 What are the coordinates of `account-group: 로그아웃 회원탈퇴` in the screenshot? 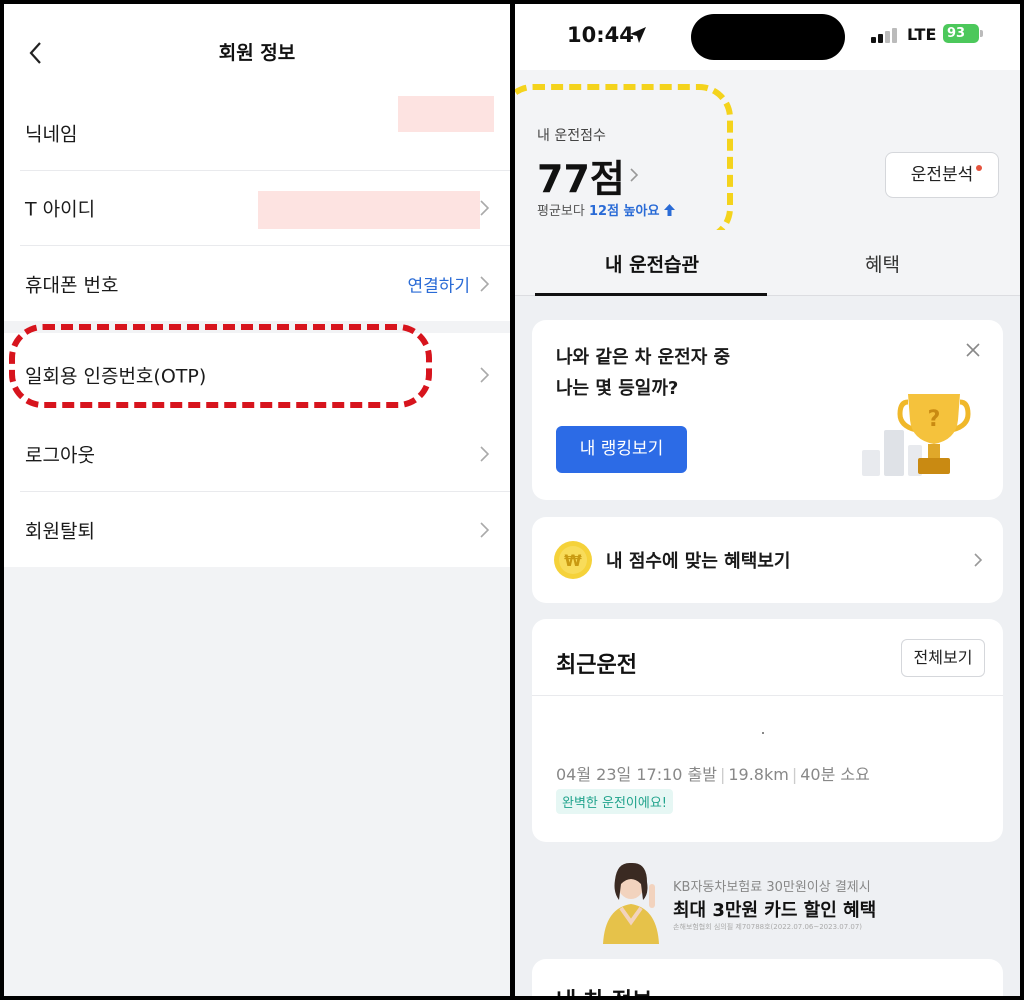 It's located at (257, 492).